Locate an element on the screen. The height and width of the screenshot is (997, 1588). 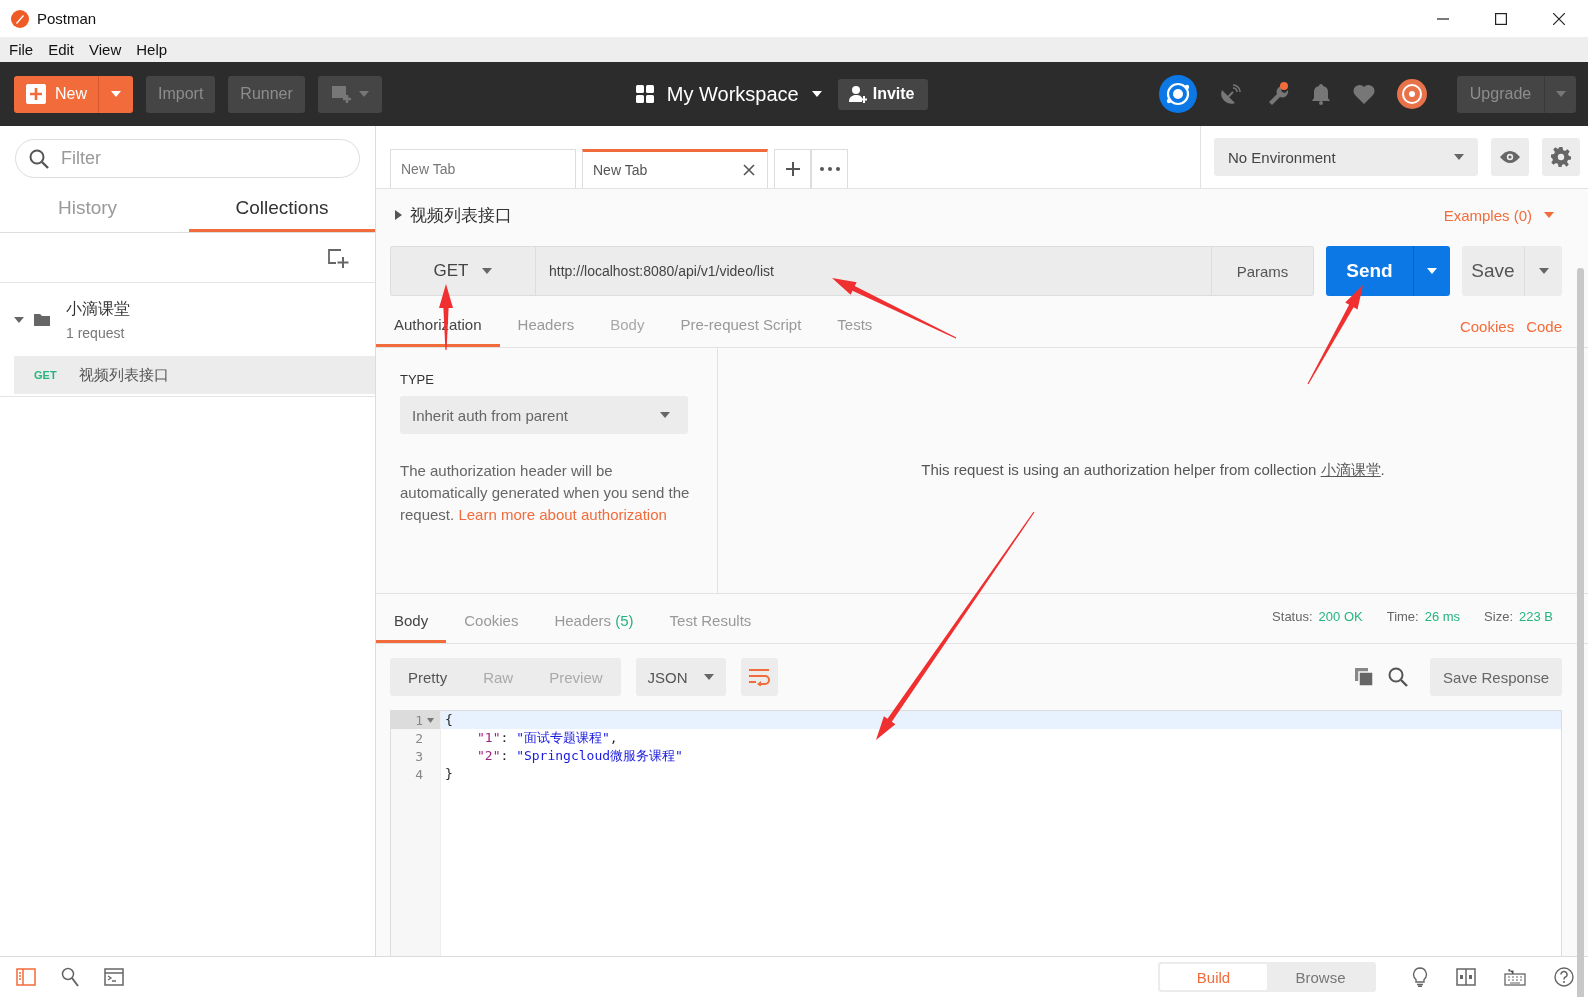
code-line: } is located at coordinates (449, 774).